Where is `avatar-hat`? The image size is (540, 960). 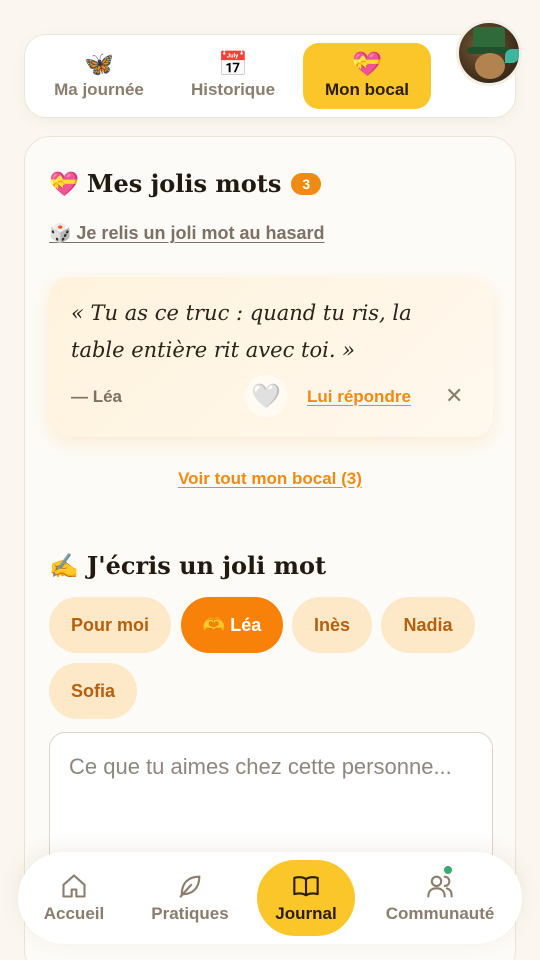
avatar-hat is located at coordinates (489, 38).